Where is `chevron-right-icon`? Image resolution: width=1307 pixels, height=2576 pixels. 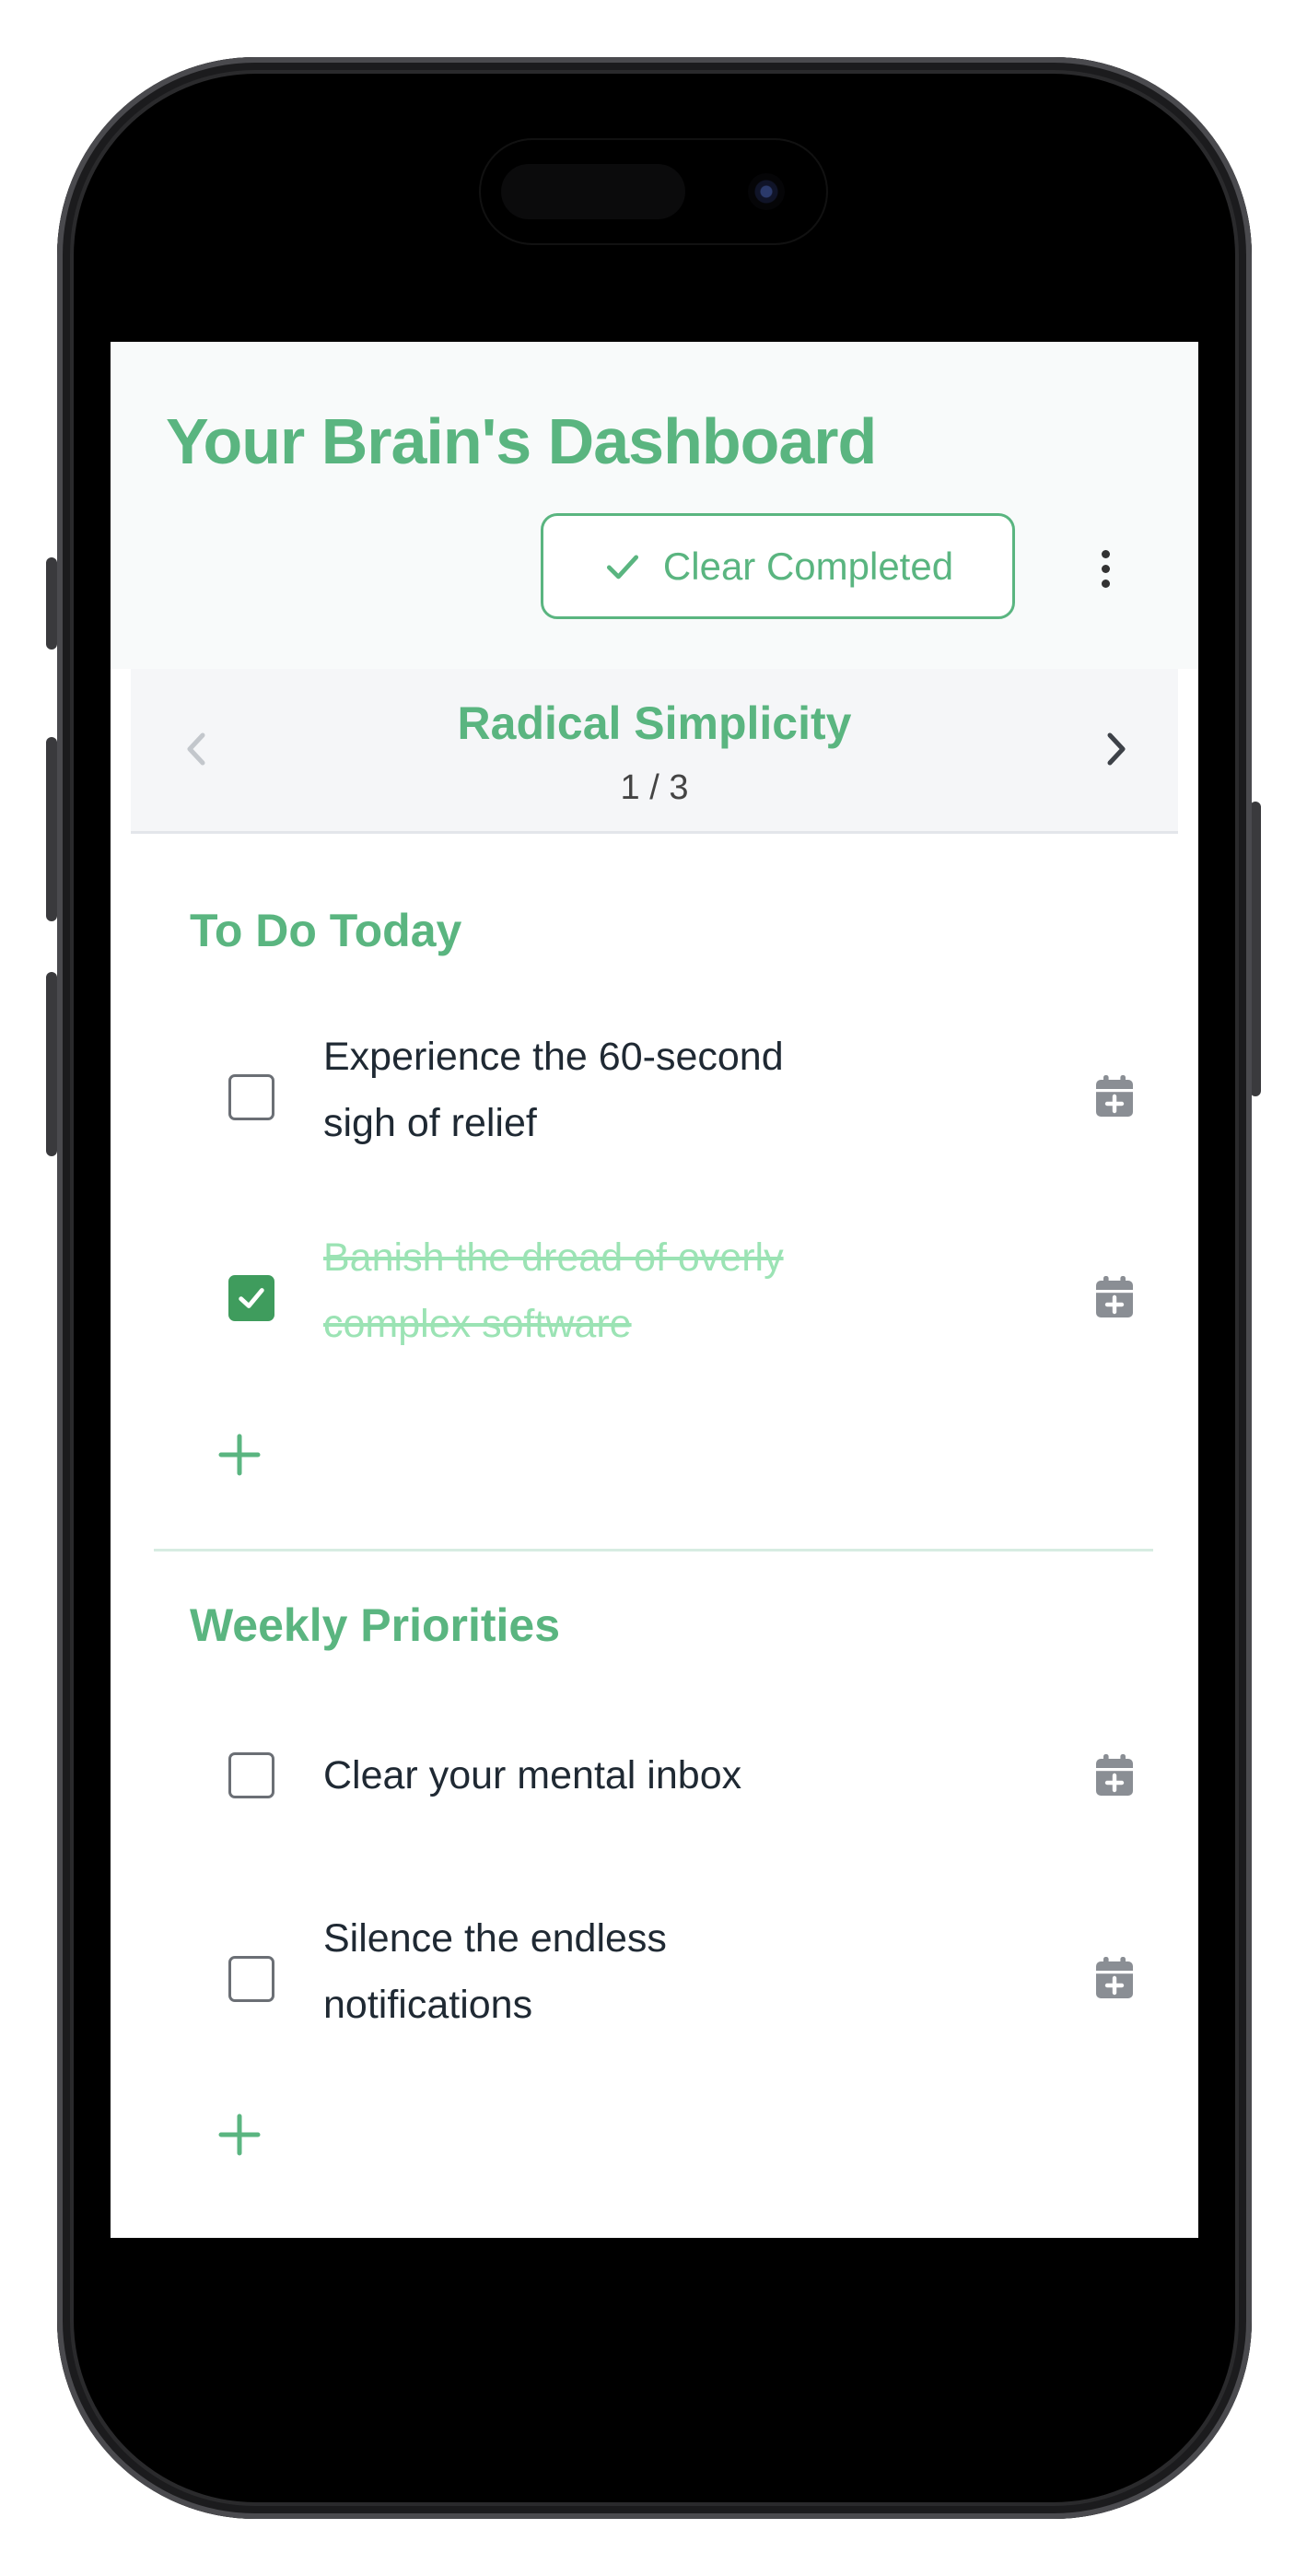
chevron-right-icon is located at coordinates (1117, 749).